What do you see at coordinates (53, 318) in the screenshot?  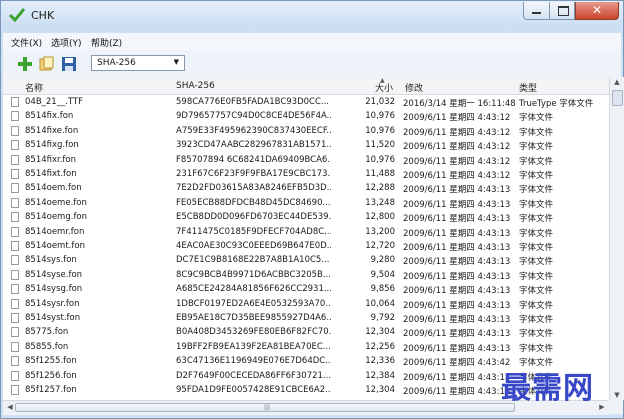 I see `cell-name: 8514syst.fon` at bounding box center [53, 318].